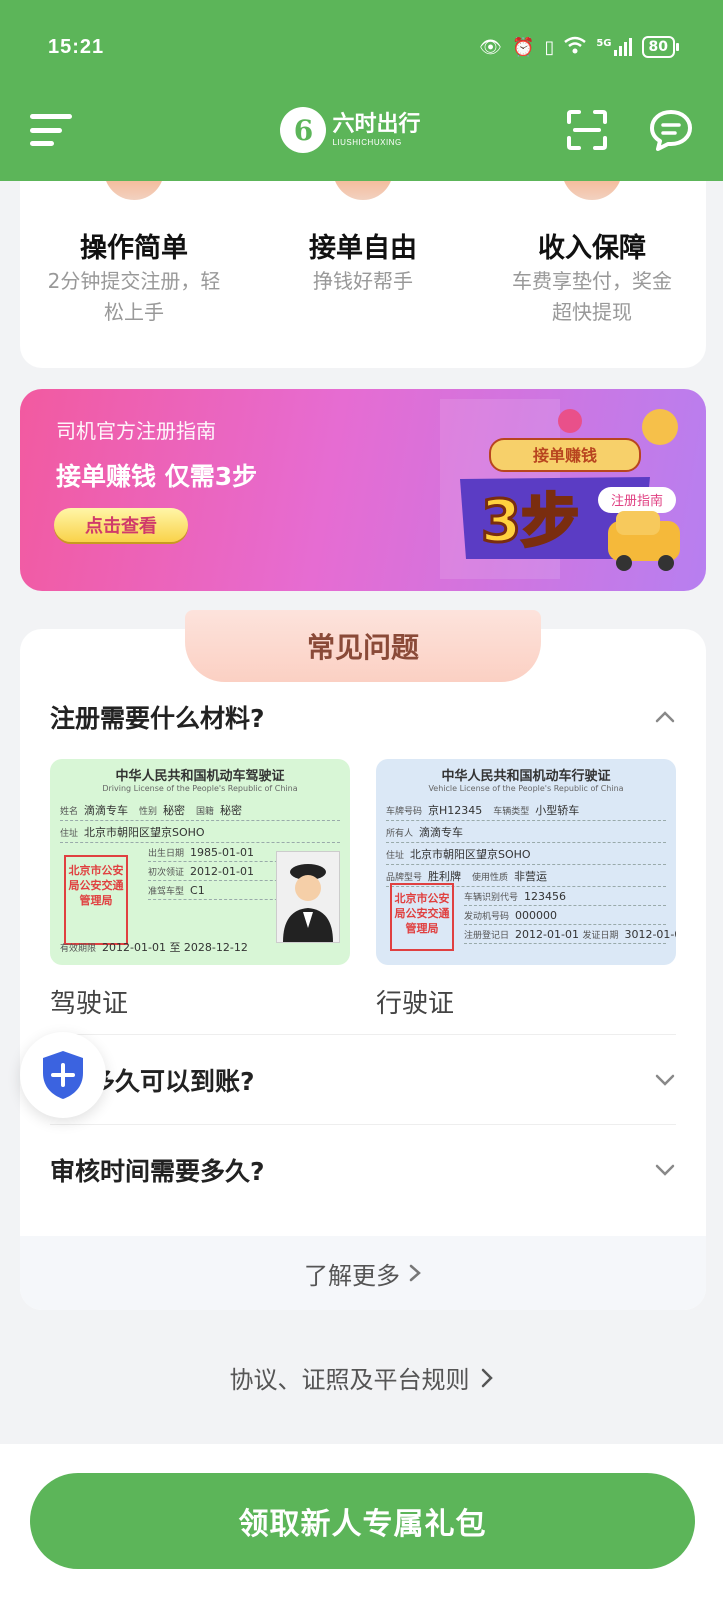 This screenshot has width=723, height=1600. What do you see at coordinates (530, 521) in the screenshot?
I see `art-big-text: 3步` at bounding box center [530, 521].